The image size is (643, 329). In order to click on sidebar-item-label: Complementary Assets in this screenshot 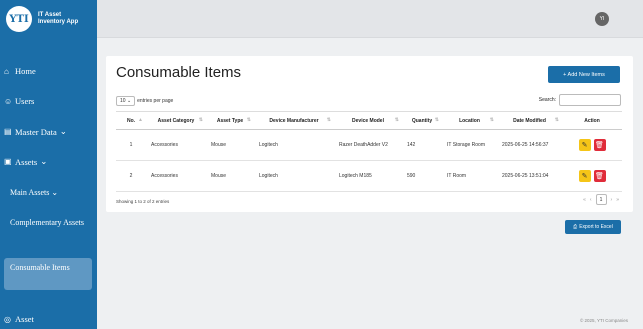, I will do `click(47, 222)`.